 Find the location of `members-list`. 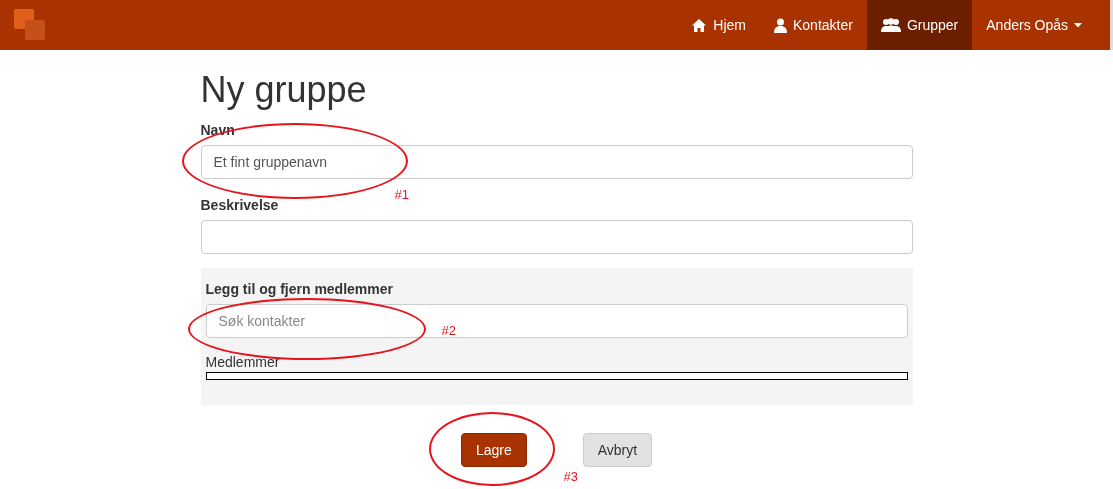

members-list is located at coordinates (556, 376).